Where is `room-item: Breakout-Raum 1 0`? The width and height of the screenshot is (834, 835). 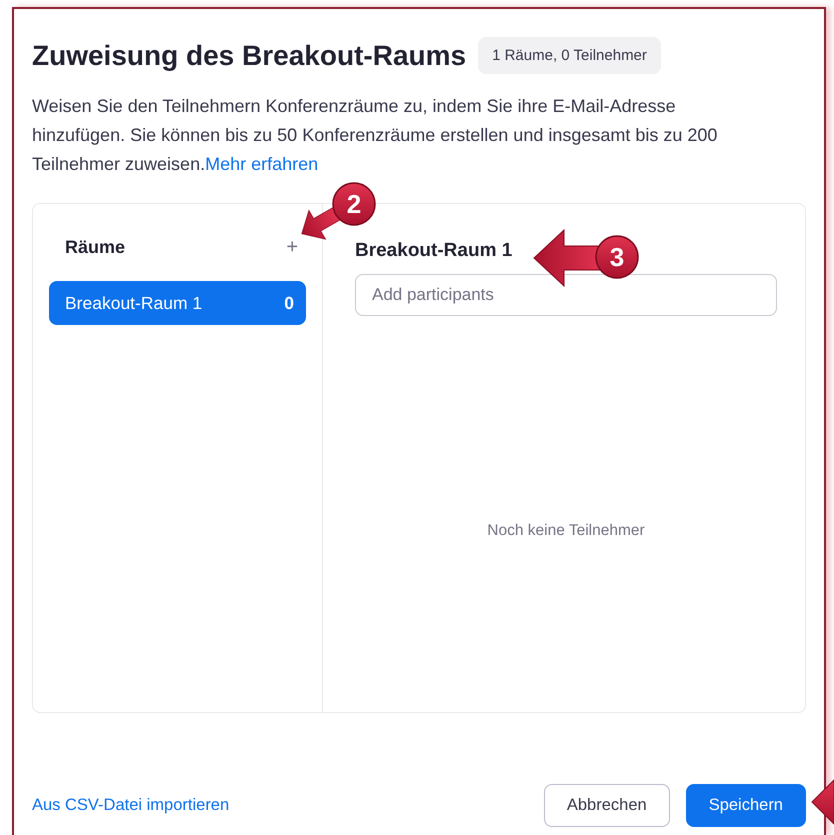 room-item: Breakout-Raum 1 0 is located at coordinates (177, 303).